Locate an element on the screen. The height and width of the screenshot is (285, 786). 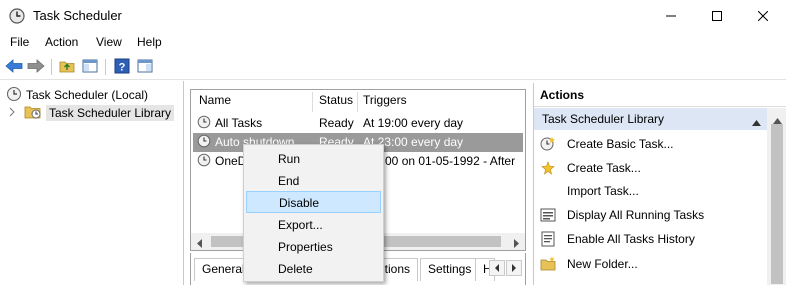
show-hide-tree-button is located at coordinates (90, 67).